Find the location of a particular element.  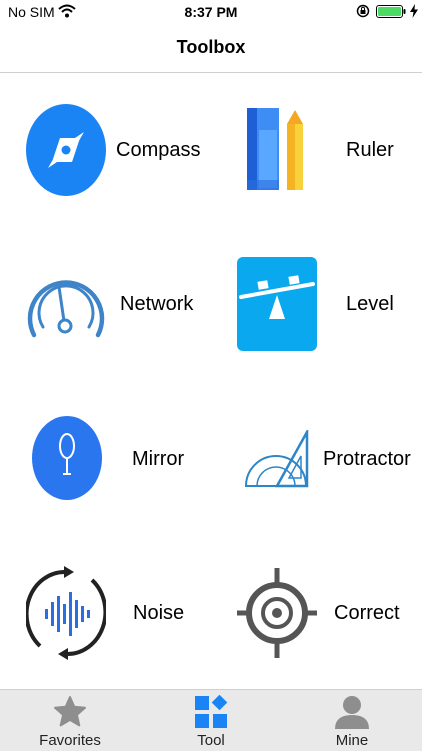

tool-label-correct: Correct is located at coordinates (367, 613).